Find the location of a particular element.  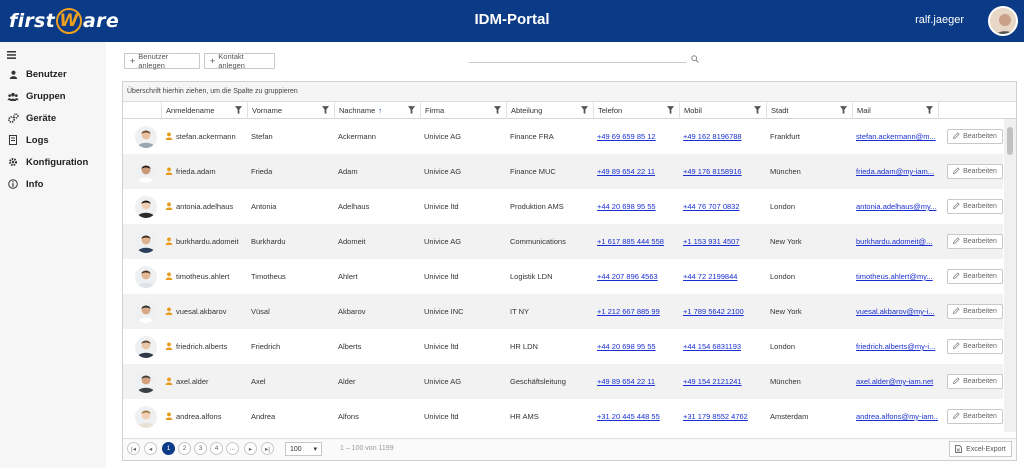

column-header-mobil: Mobil is located at coordinates (722, 110).